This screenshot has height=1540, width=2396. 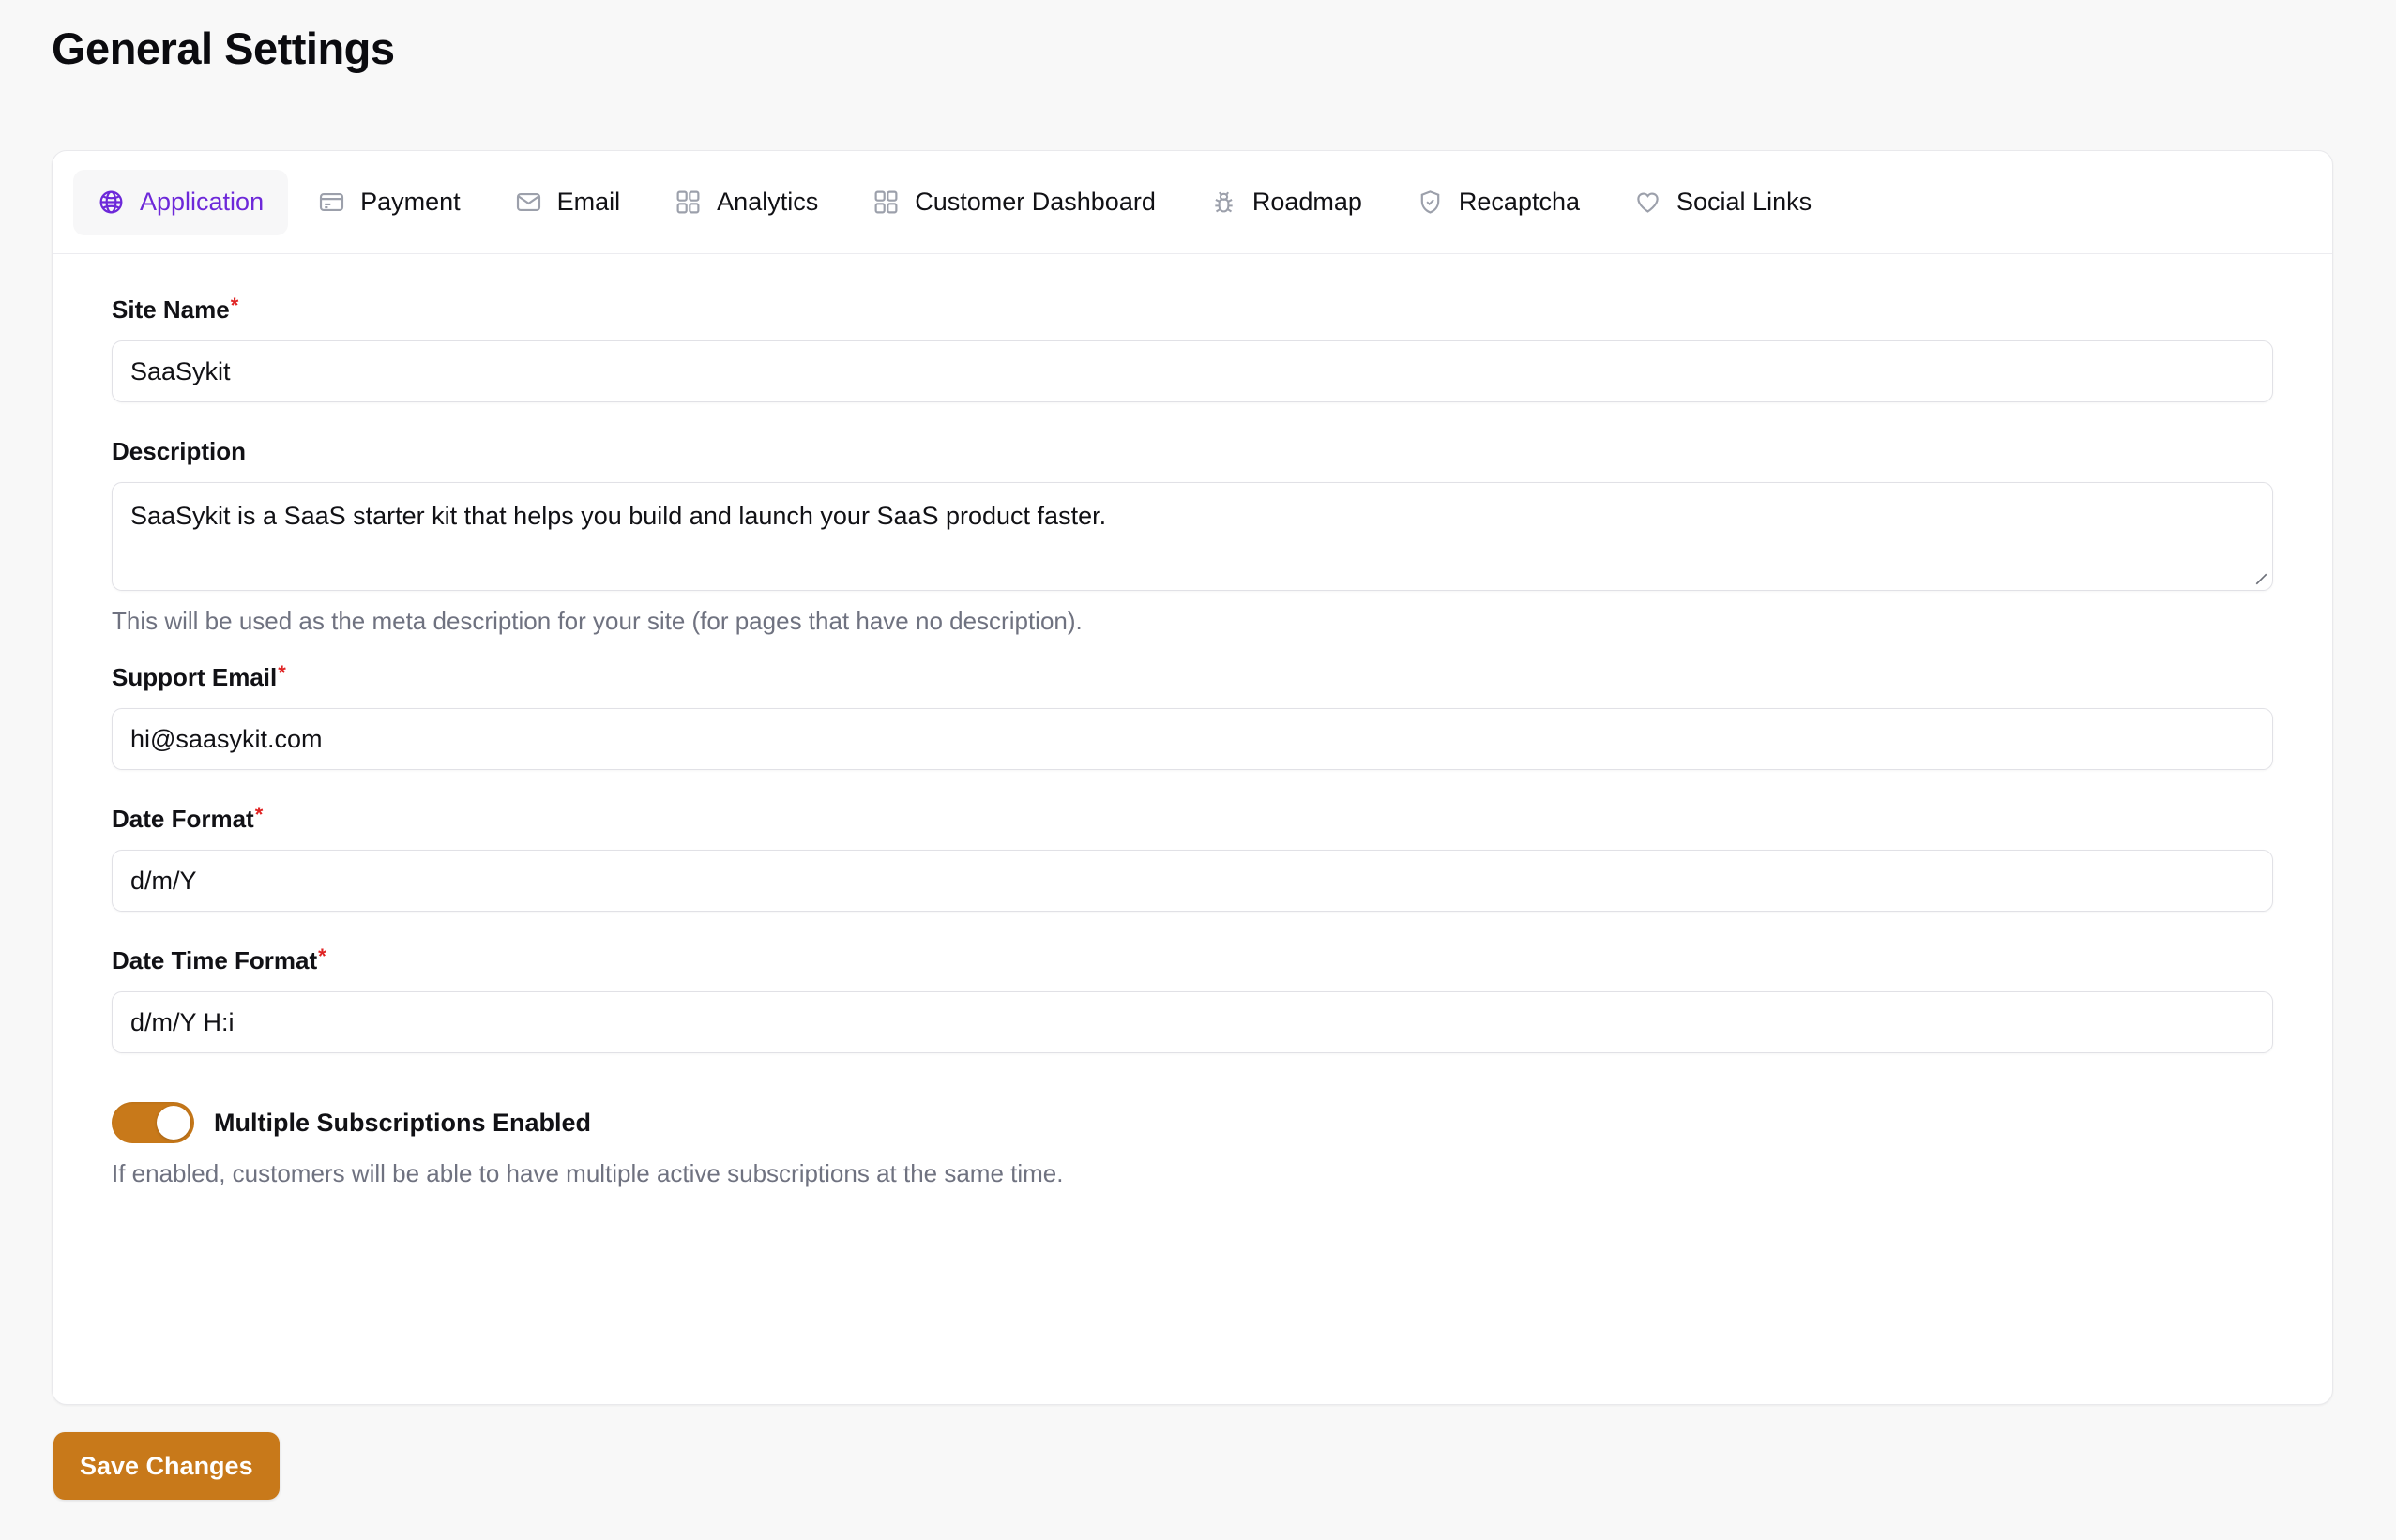 What do you see at coordinates (410, 202) in the screenshot?
I see `tab-label: Payment` at bounding box center [410, 202].